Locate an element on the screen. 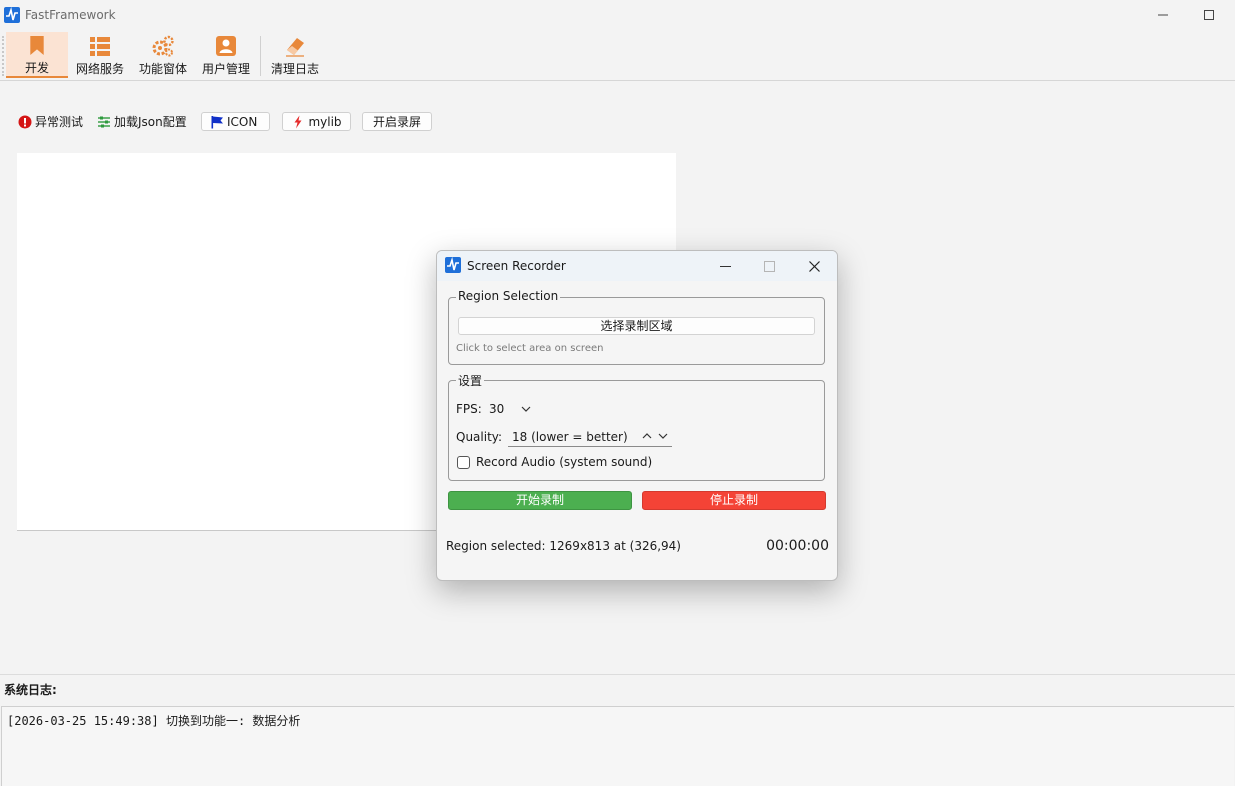  stop-recording-button: 停止录制 is located at coordinates (734, 500).